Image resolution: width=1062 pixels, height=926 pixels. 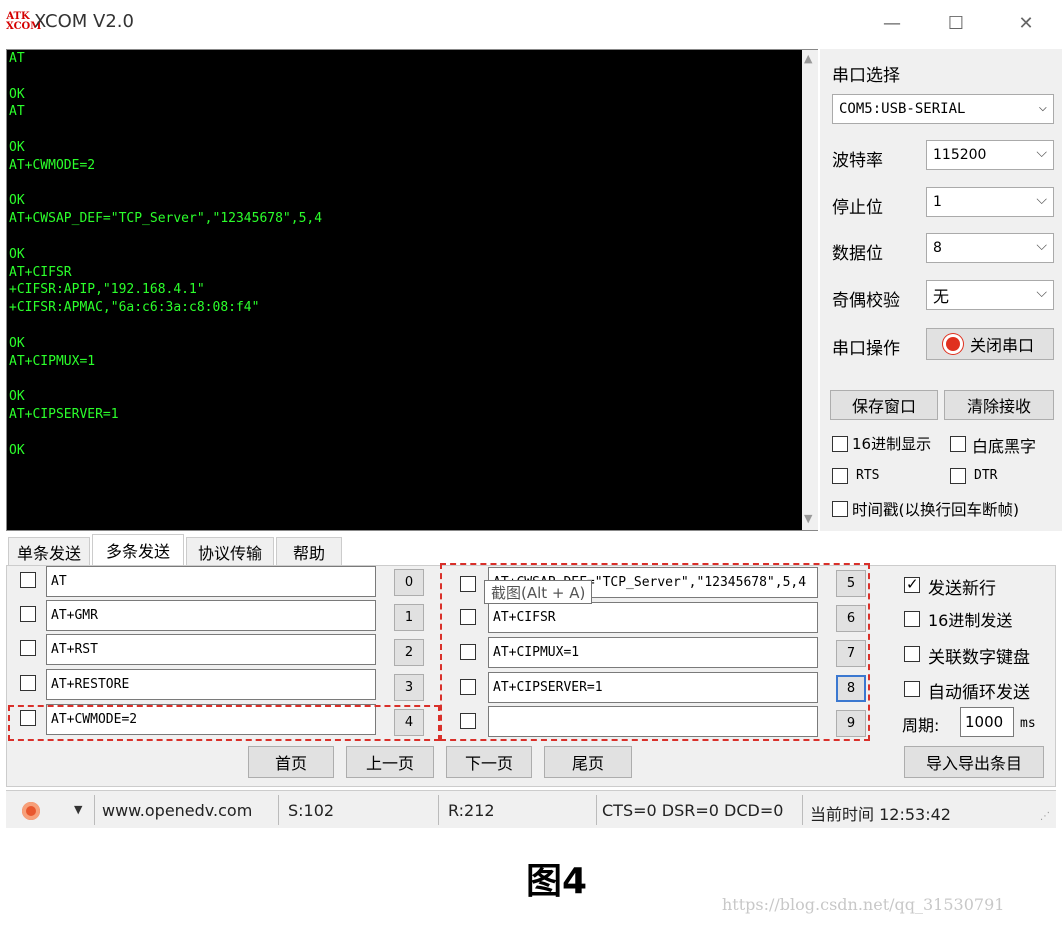 What do you see at coordinates (999, 405) in the screenshot?
I see `clear-receive-button: 清除接收` at bounding box center [999, 405].